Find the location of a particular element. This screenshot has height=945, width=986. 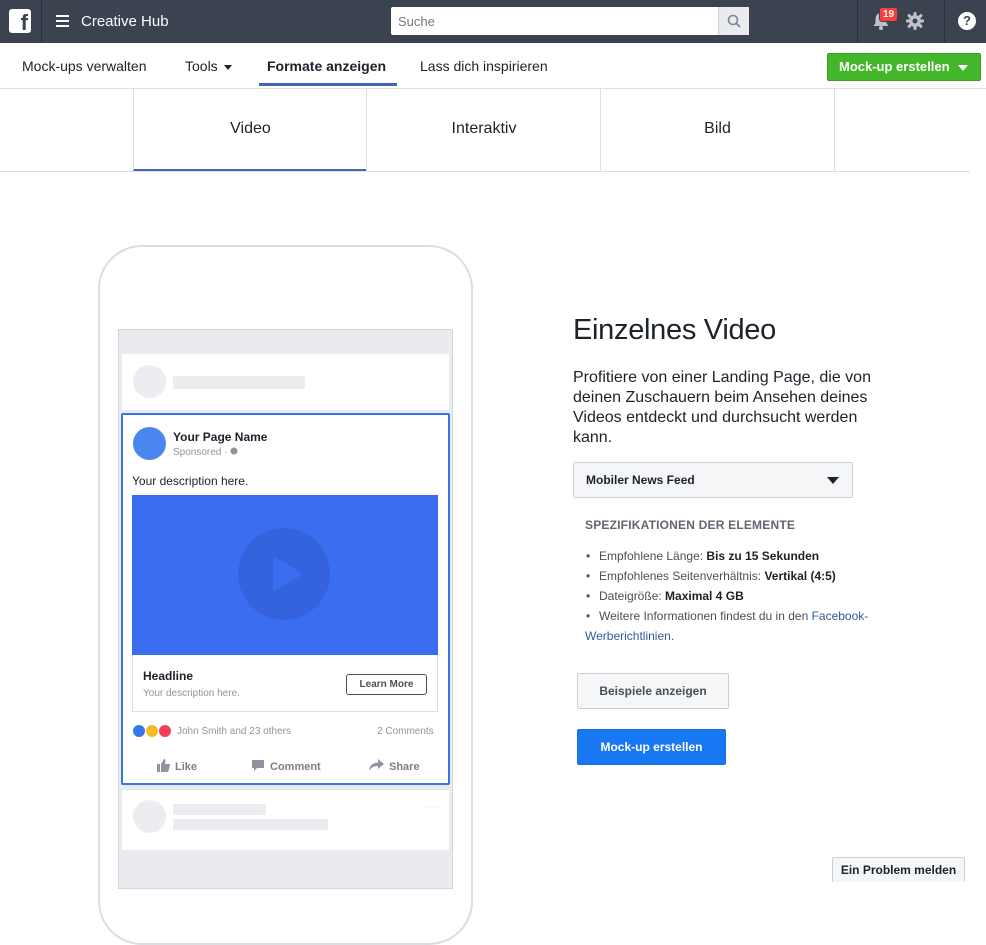

create-mockup-dropdown-button: Mock-up erstellen is located at coordinates (904, 67).